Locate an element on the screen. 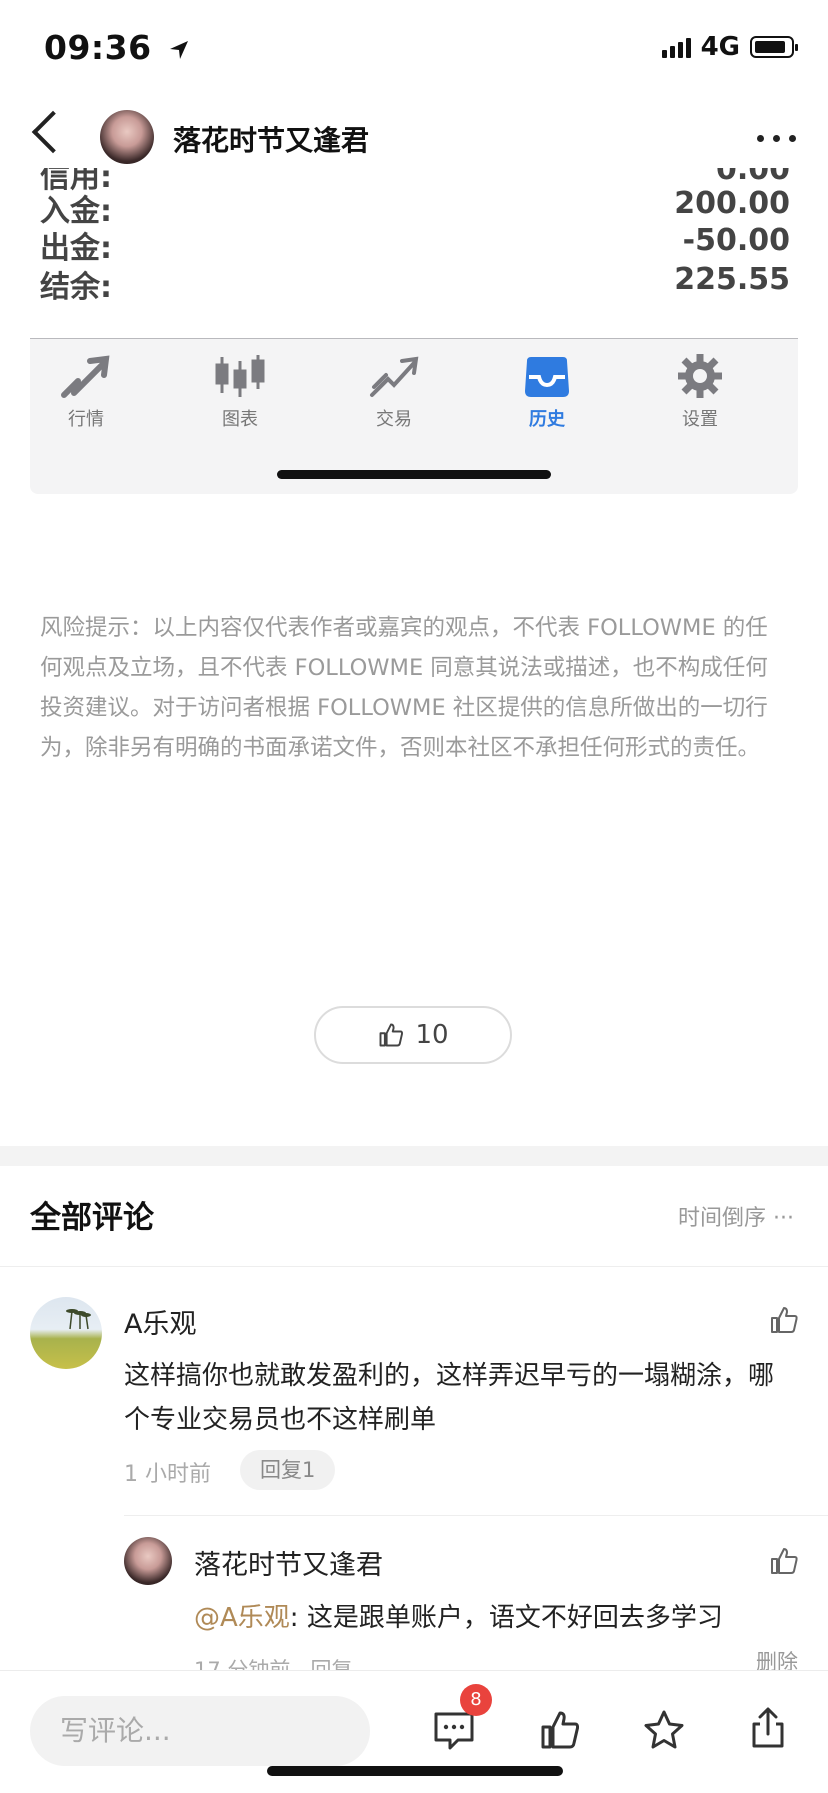 Image resolution: width=828 pixels, height=1793 pixels. author-avatar is located at coordinates (127, 137).